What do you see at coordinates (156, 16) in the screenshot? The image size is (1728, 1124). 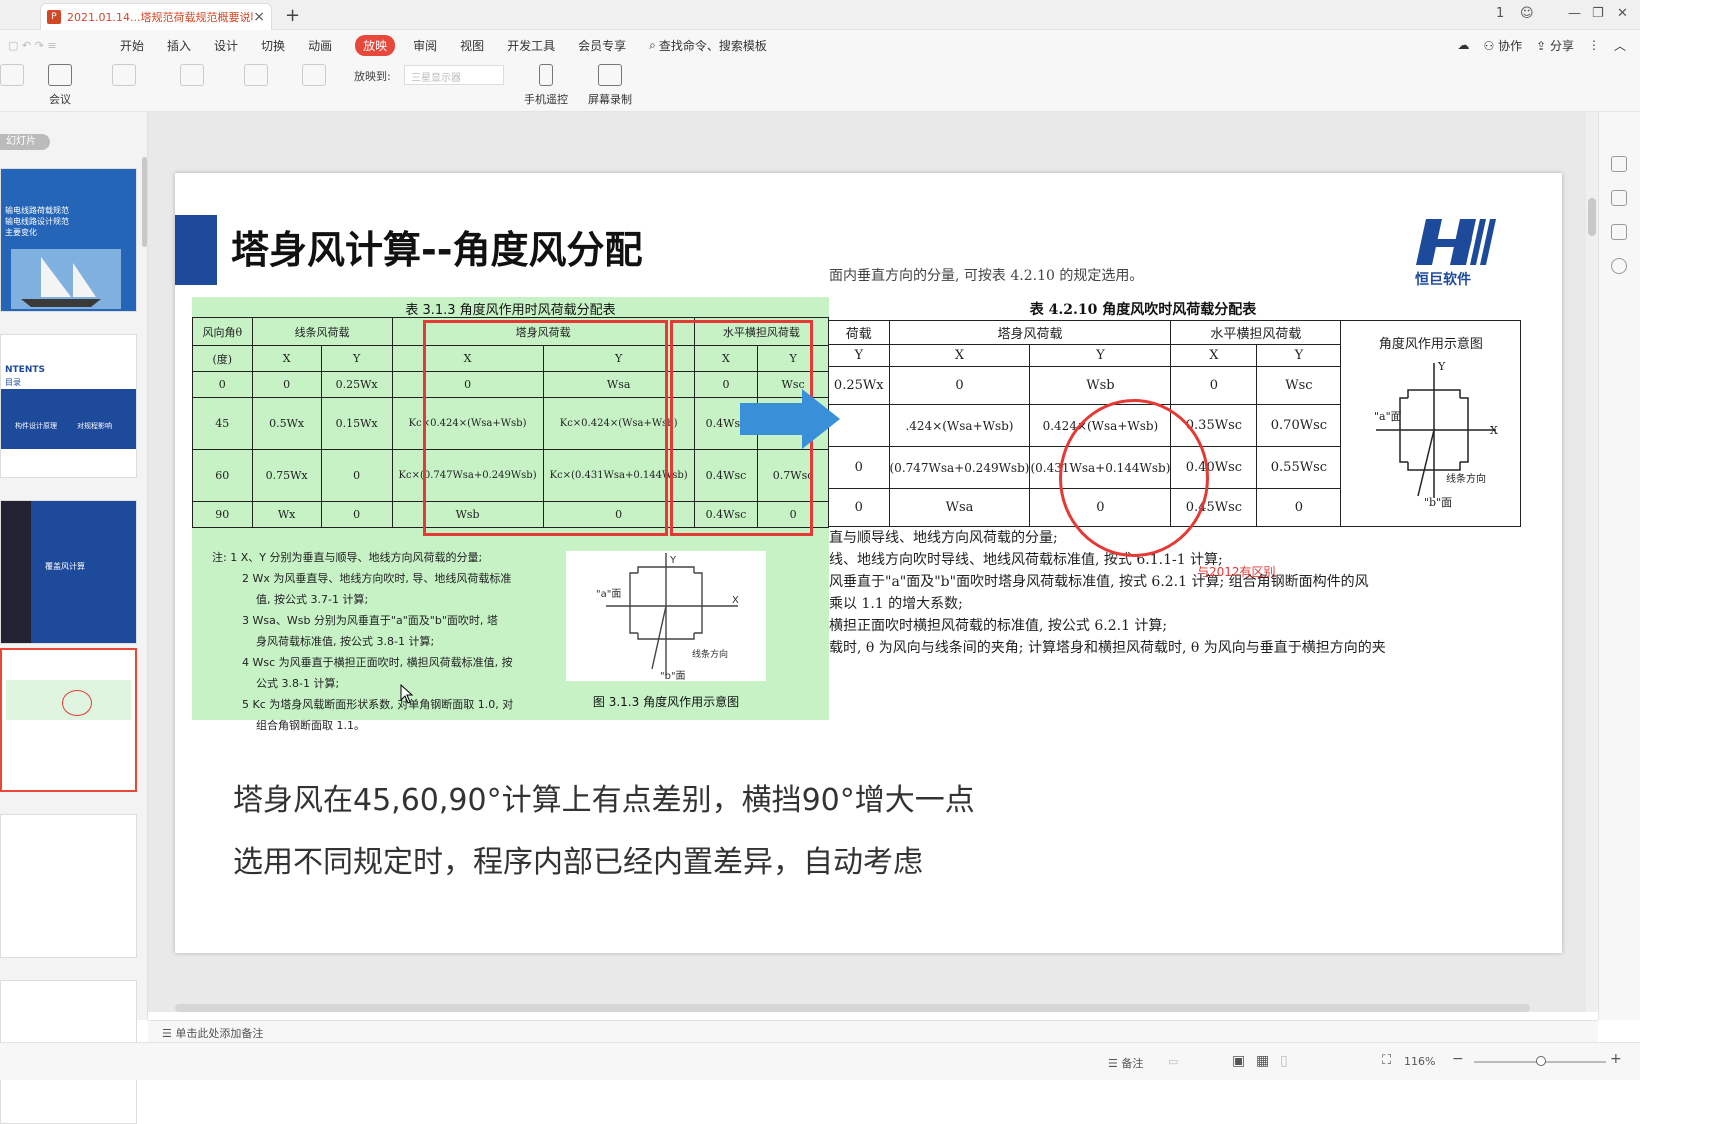 I see `document-tab: P 2021.01.14...塔规范荷载规范概要说明 ×` at bounding box center [156, 16].